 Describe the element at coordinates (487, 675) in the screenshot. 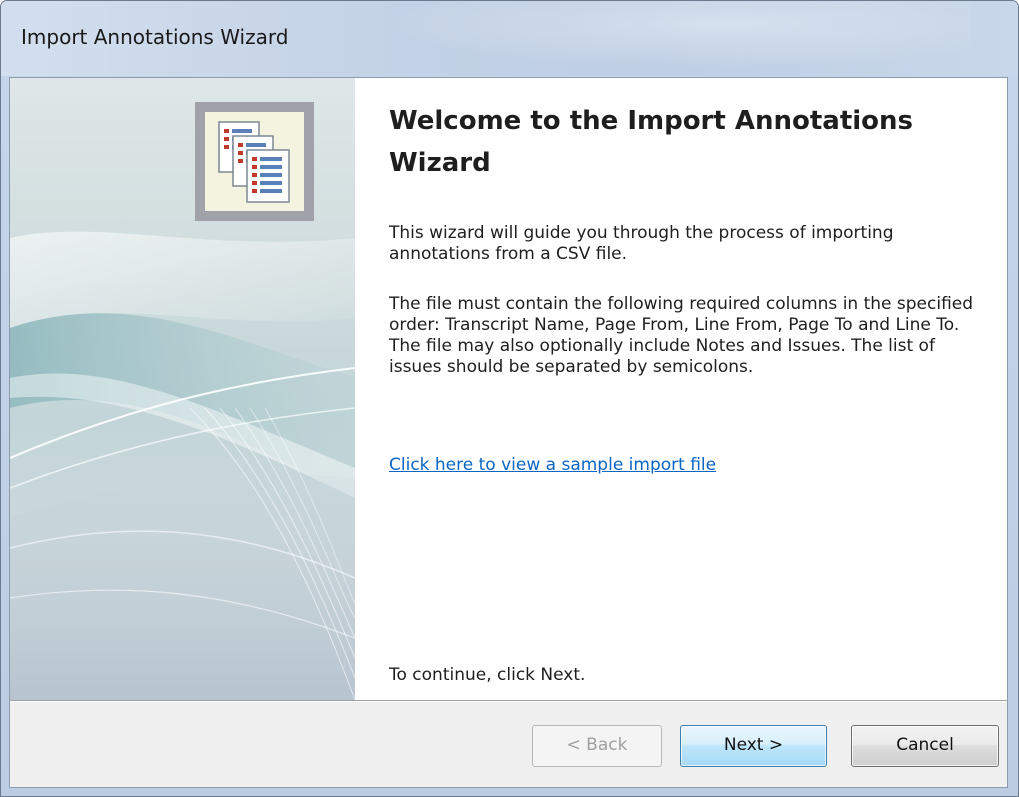

I see `continue-hint: To continue, click Next.` at that location.